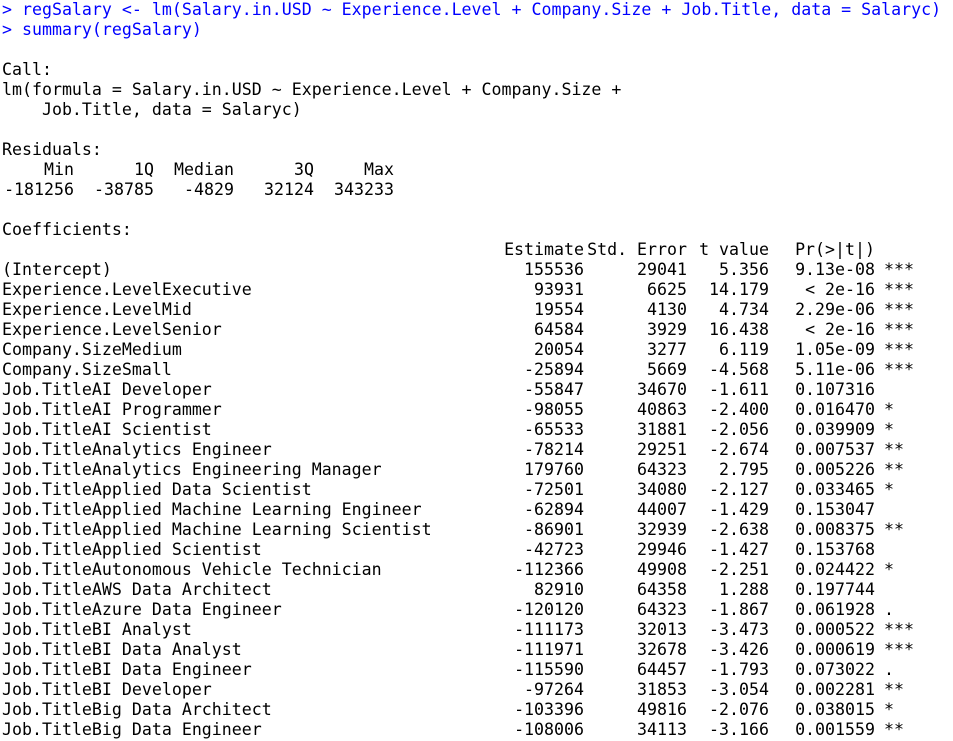 This screenshot has width=953, height=741. Describe the element at coordinates (835, 549) in the screenshot. I see `coef-p-value: 0.153768` at that location.